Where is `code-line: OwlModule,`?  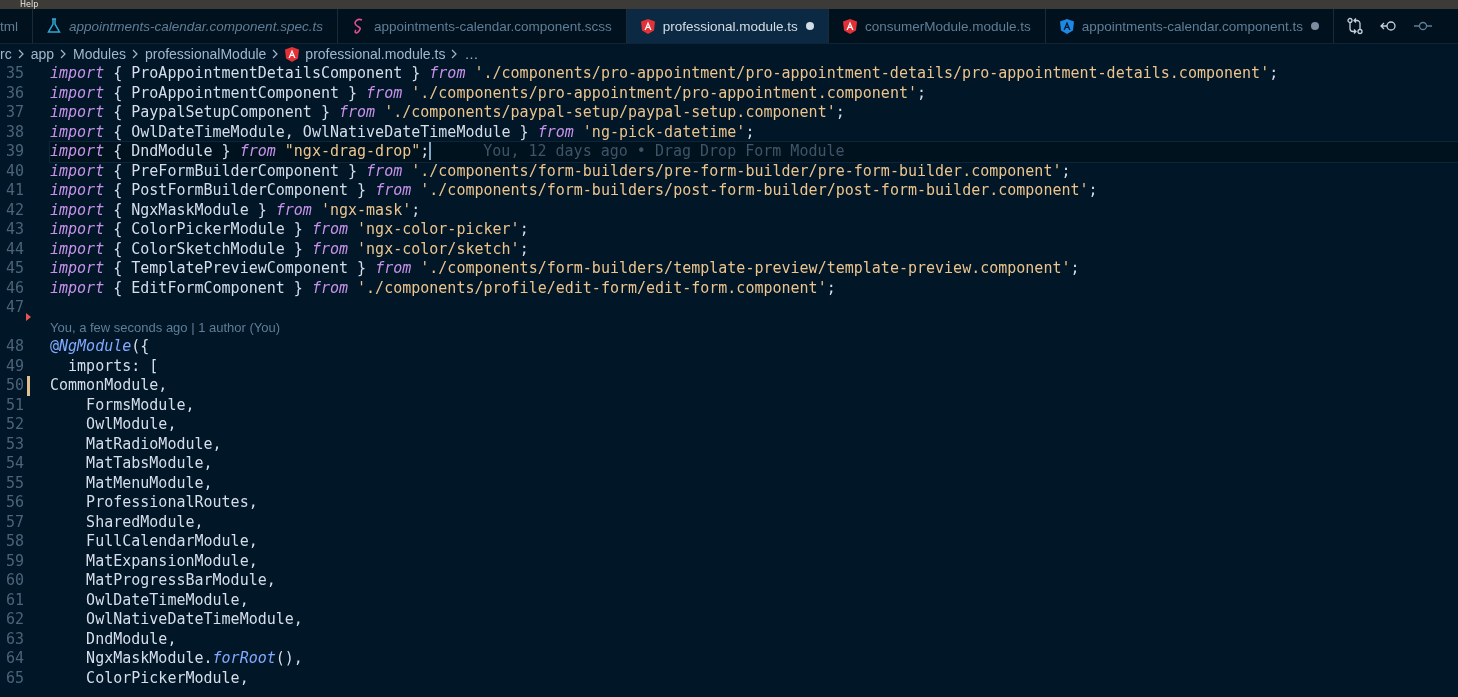
code-line: OwlModule, is located at coordinates (131, 425).